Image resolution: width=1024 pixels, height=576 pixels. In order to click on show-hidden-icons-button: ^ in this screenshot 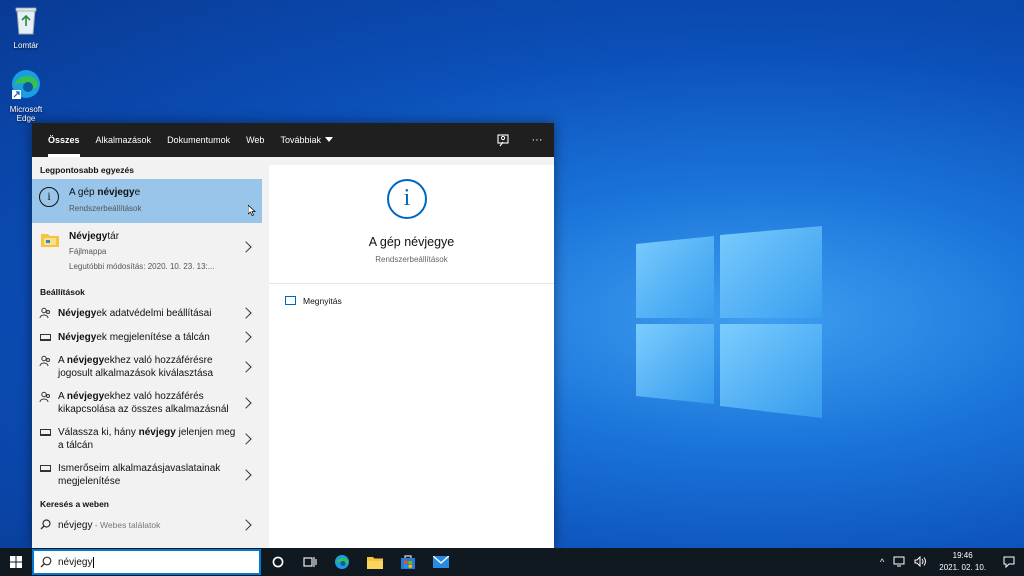, I will do `click(882, 562)`.